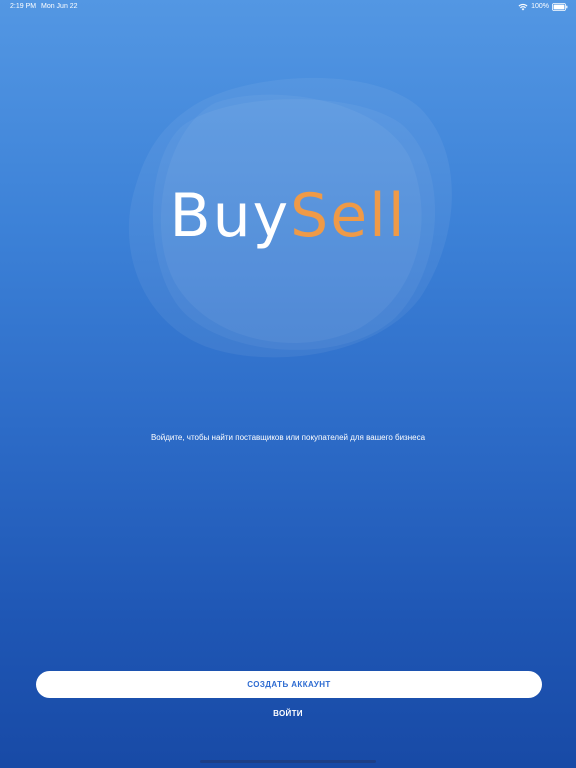 This screenshot has height=768, width=576. What do you see at coordinates (540, 6) in the screenshot?
I see `battery-label: 100%` at bounding box center [540, 6].